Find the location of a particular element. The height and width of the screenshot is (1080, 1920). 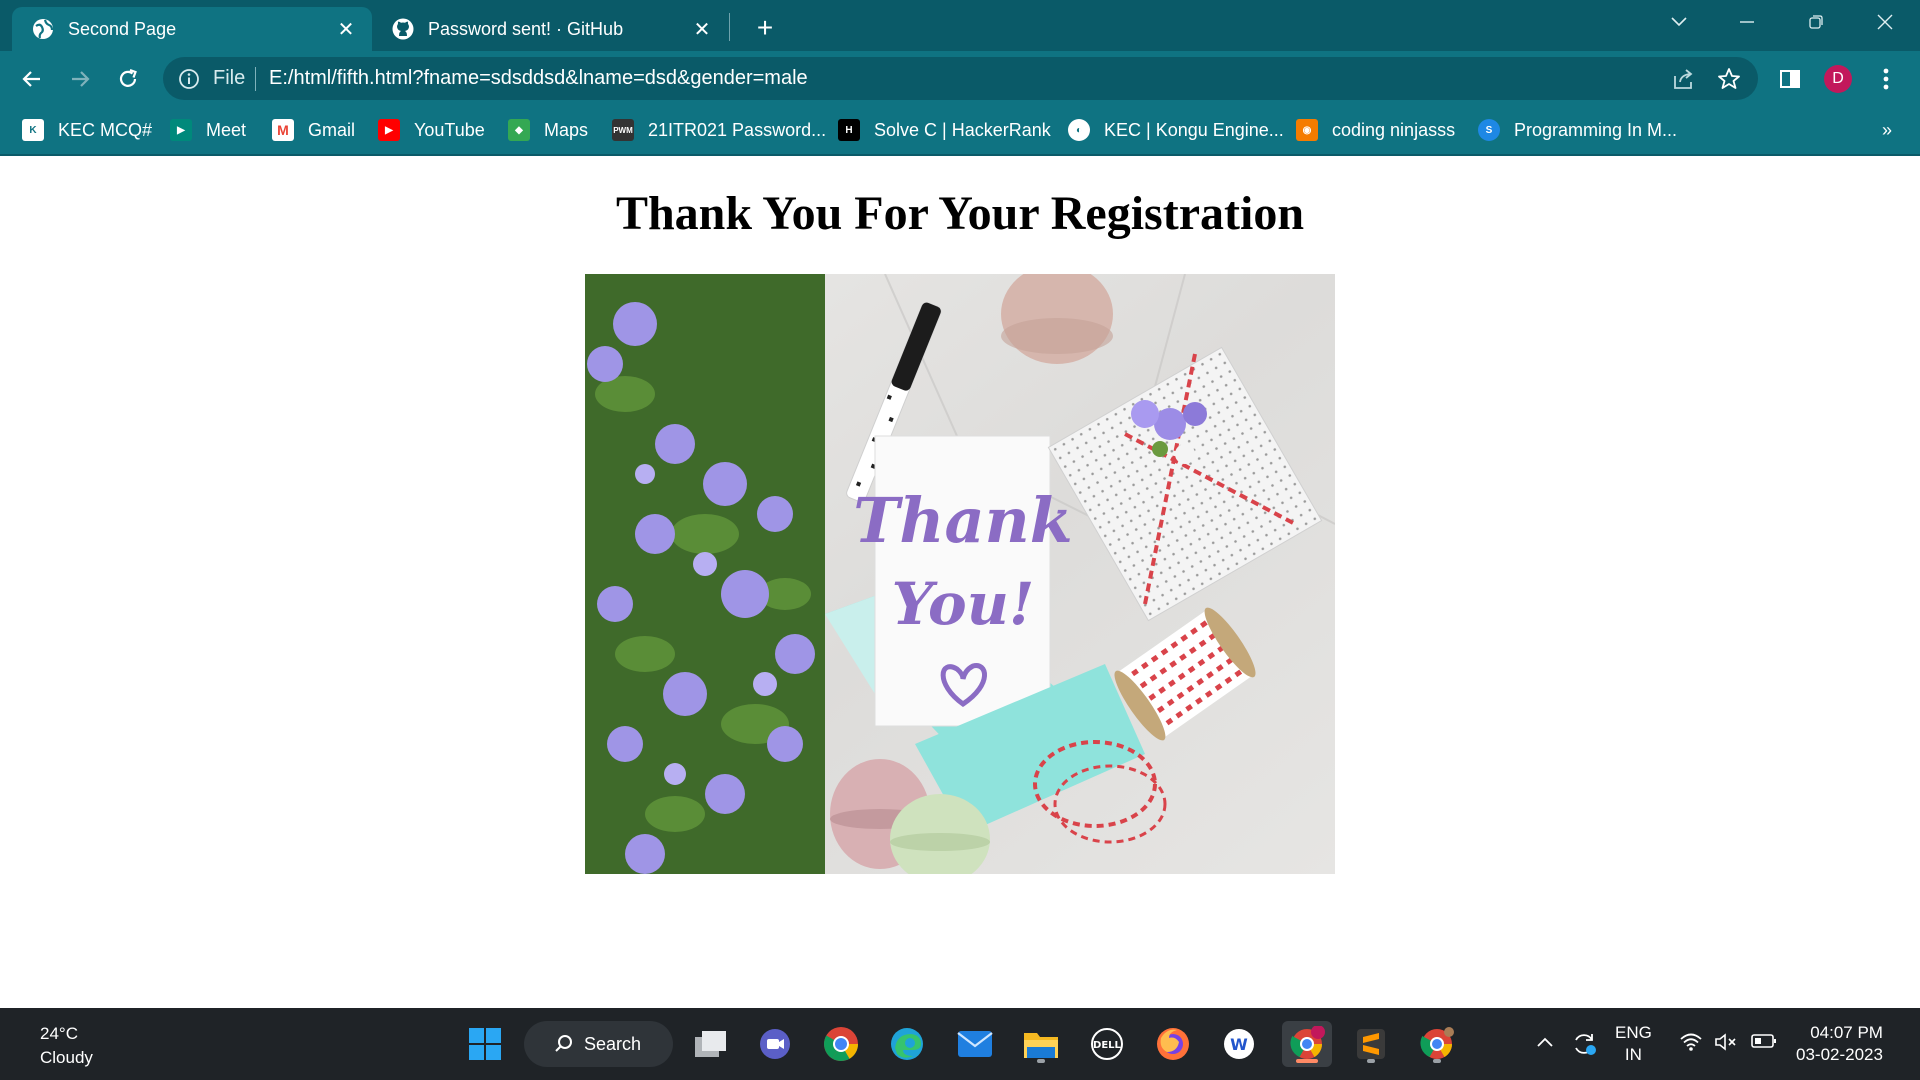

file-explorer-icon is located at coordinates (1041, 1044).